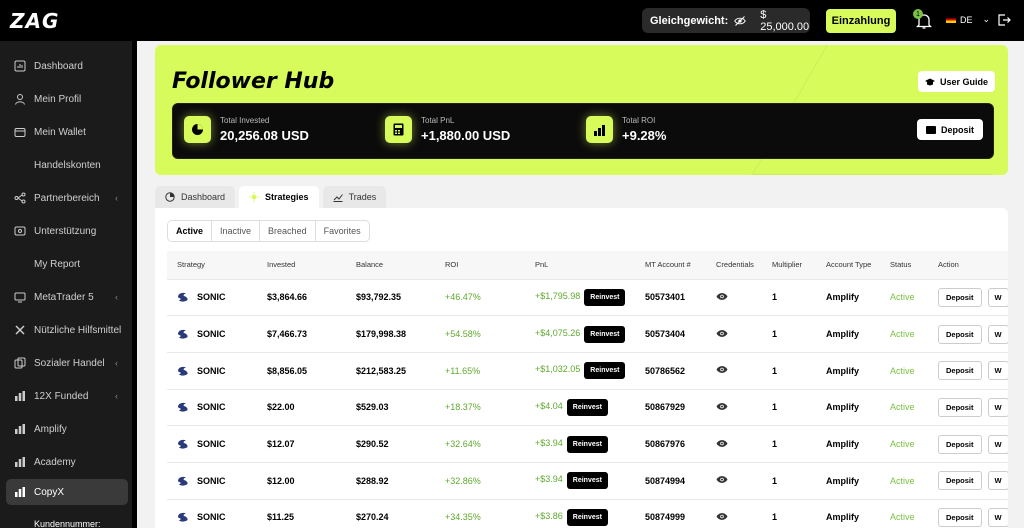 The width and height of the screenshot is (1024, 528). What do you see at coordinates (67, 330) in the screenshot?
I see `sidebar-item-tools: Nützliche Hilfsmittel` at bounding box center [67, 330].